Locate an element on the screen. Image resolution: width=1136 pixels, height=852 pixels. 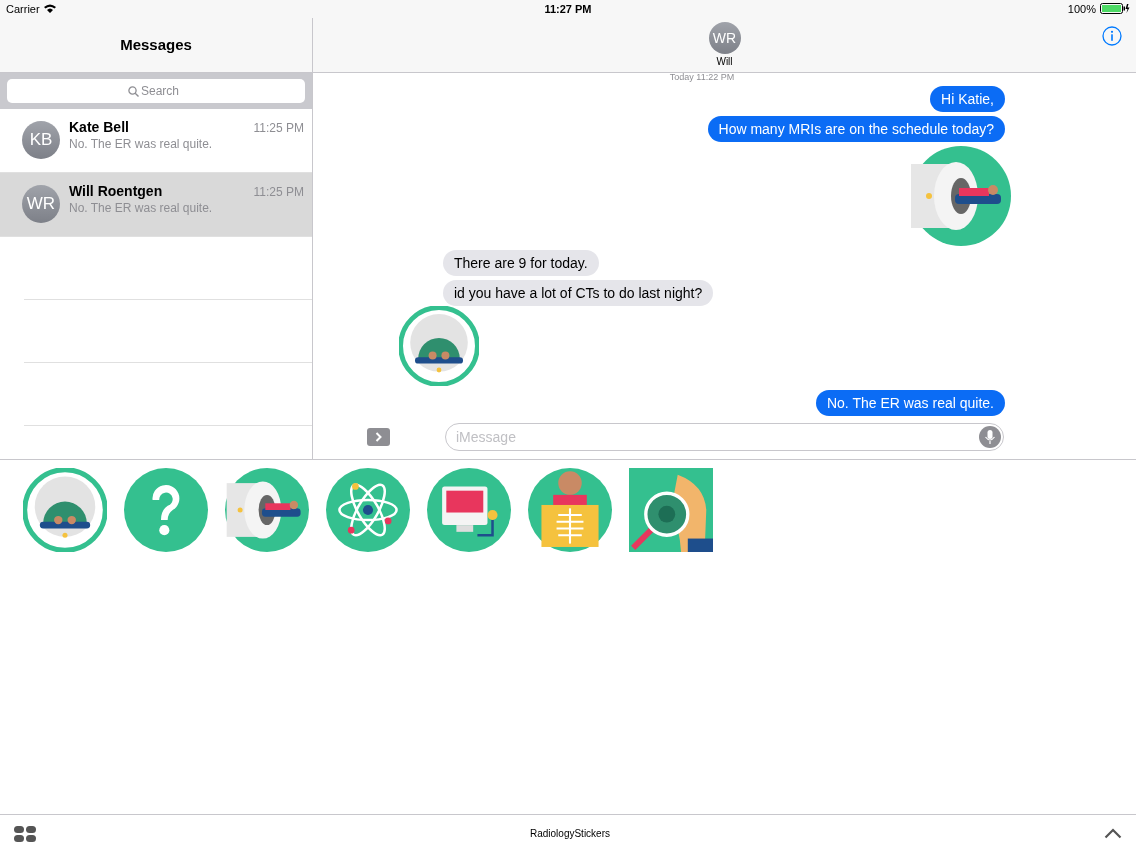
message-bubble: There are 9 for today. is located at coordinates (521, 263).